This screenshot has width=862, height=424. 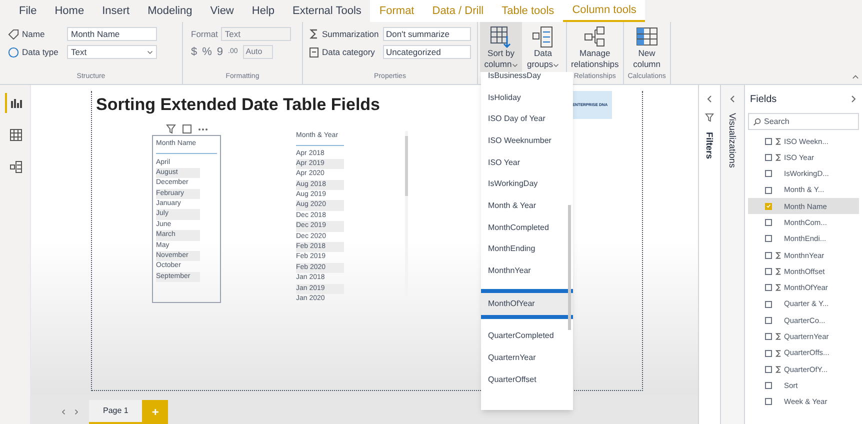 I want to click on menu-item: QuarterCompleted, so click(x=527, y=337).